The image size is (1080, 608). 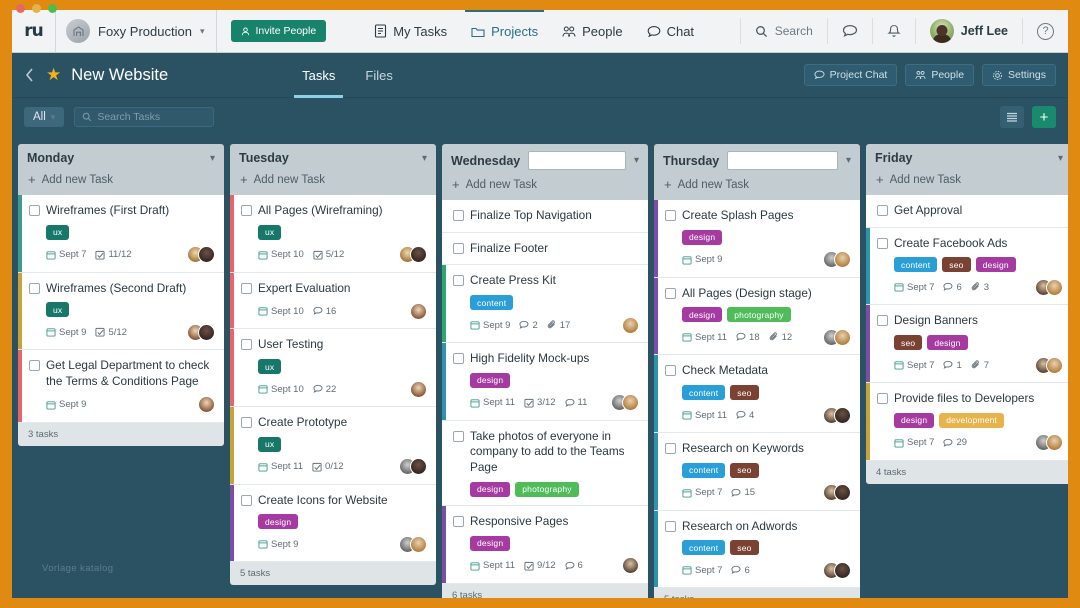 What do you see at coordinates (592, 31) in the screenshot?
I see `nav-tab-people: People` at bounding box center [592, 31].